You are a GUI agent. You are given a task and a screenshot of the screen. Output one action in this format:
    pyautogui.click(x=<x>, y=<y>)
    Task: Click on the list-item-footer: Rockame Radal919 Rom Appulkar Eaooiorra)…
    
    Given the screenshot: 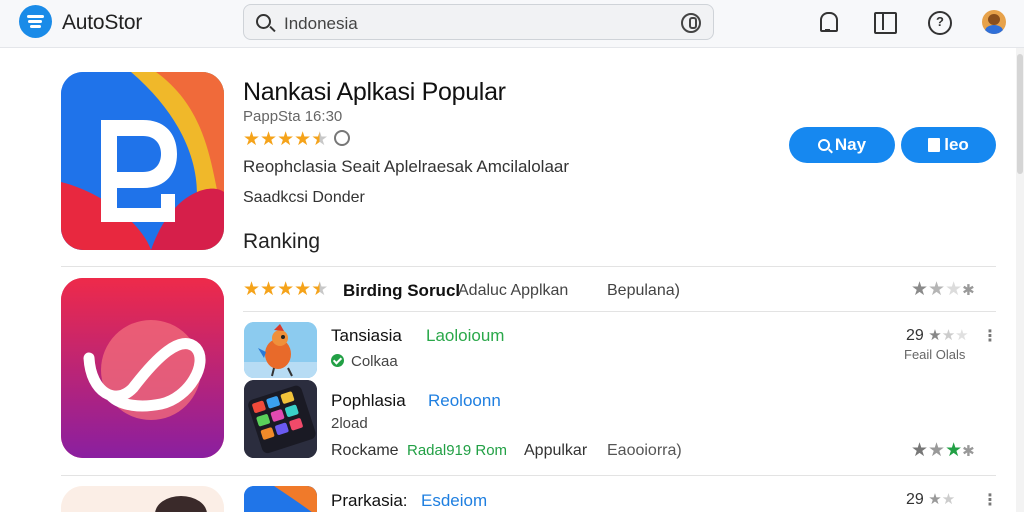 What is the action you would take?
    pyautogui.click(x=671, y=452)
    